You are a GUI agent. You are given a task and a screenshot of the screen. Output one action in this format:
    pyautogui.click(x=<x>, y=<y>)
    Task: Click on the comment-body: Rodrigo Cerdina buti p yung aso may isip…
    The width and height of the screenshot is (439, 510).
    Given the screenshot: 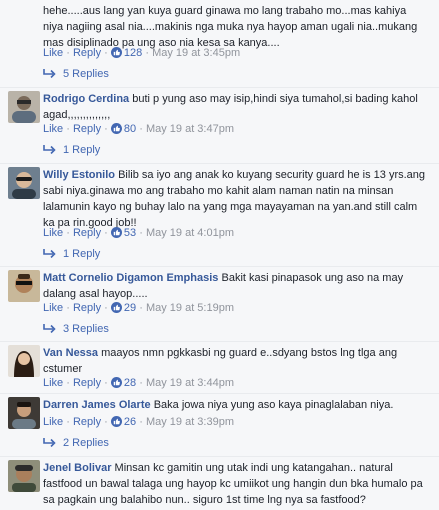 What is the action you would take?
    pyautogui.click(x=236, y=107)
    